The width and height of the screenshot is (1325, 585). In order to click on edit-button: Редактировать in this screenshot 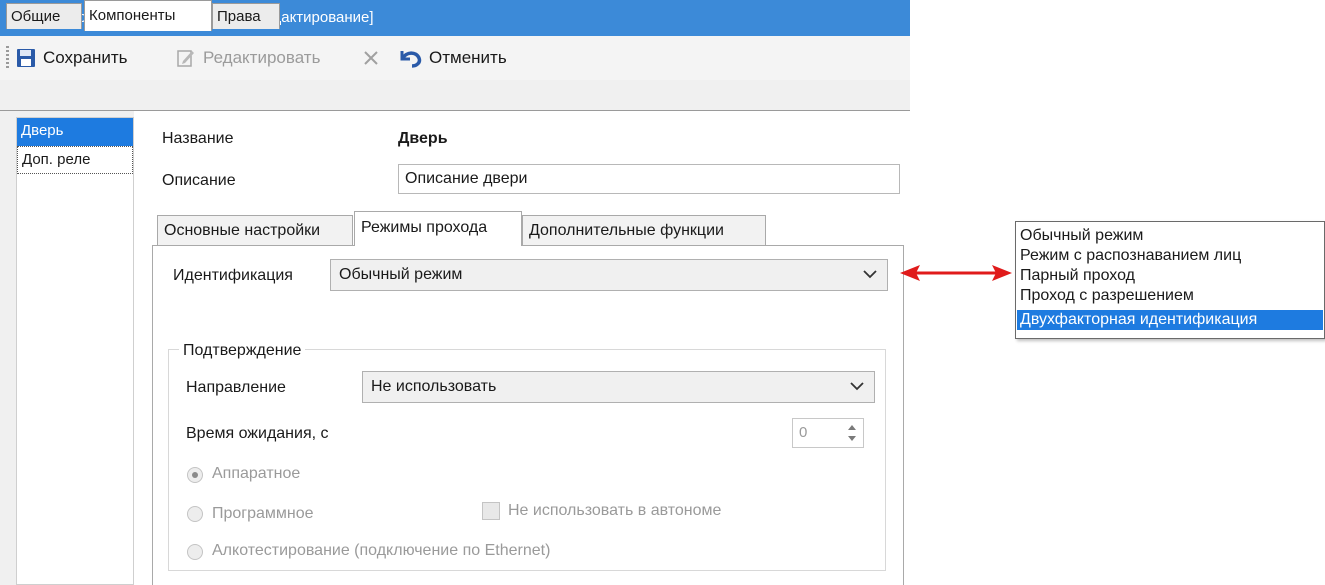, I will do `click(248, 58)`.